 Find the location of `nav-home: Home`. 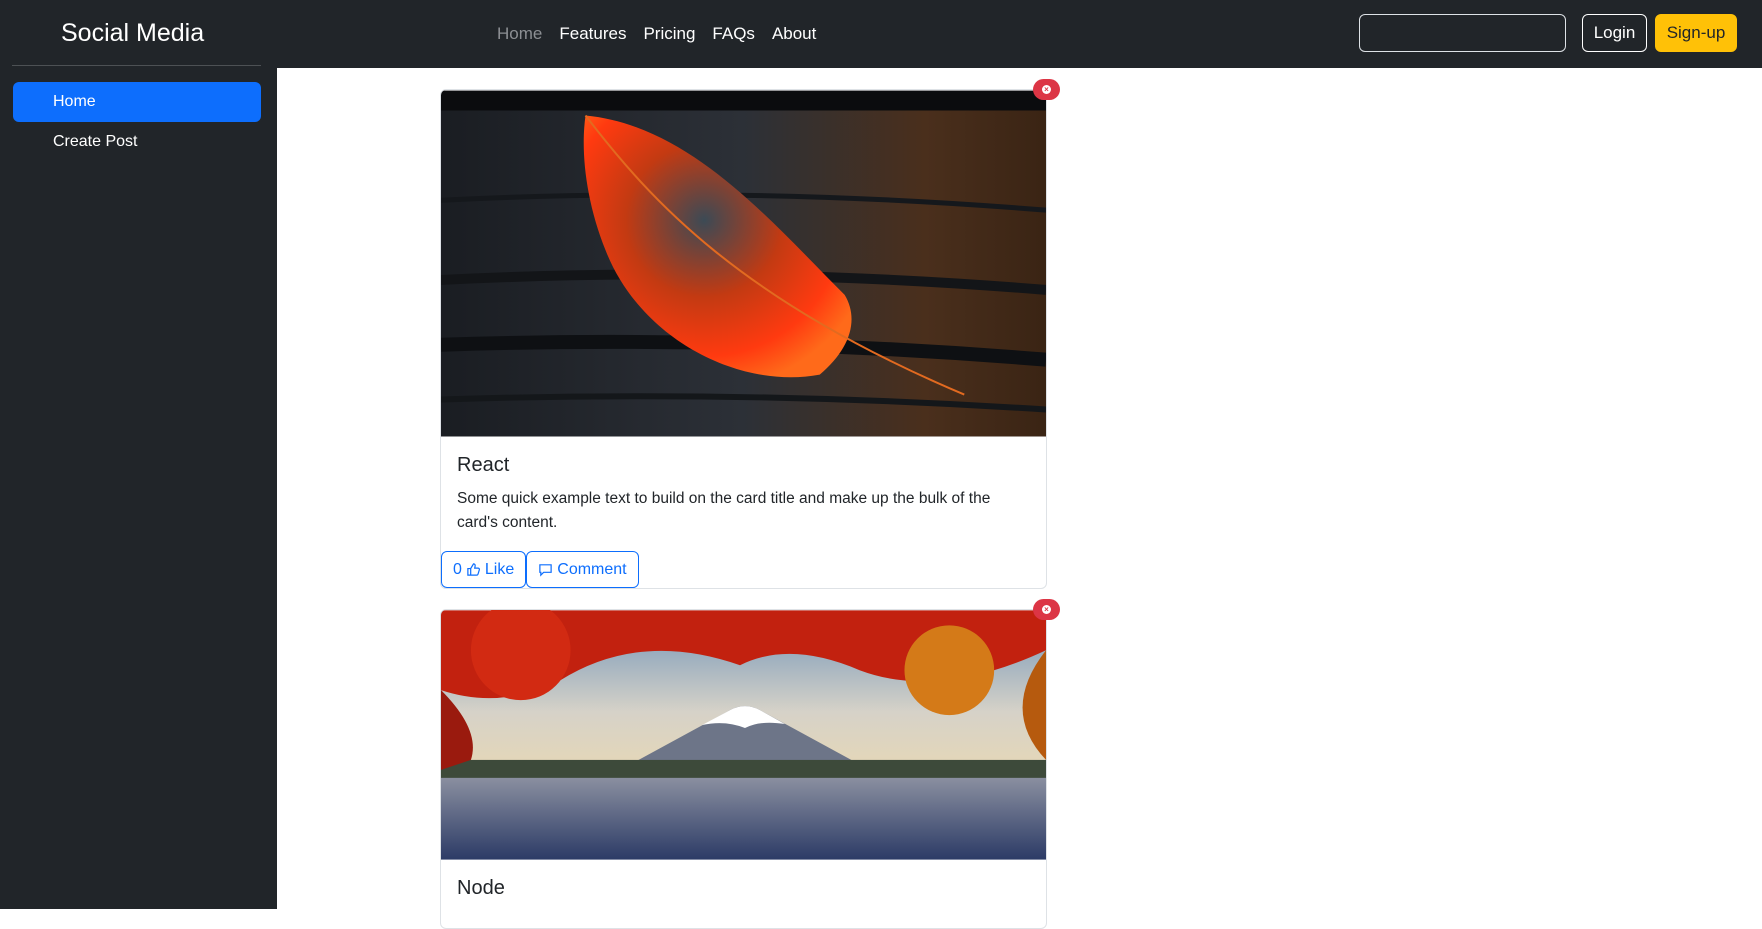

nav-home: Home is located at coordinates (519, 34).